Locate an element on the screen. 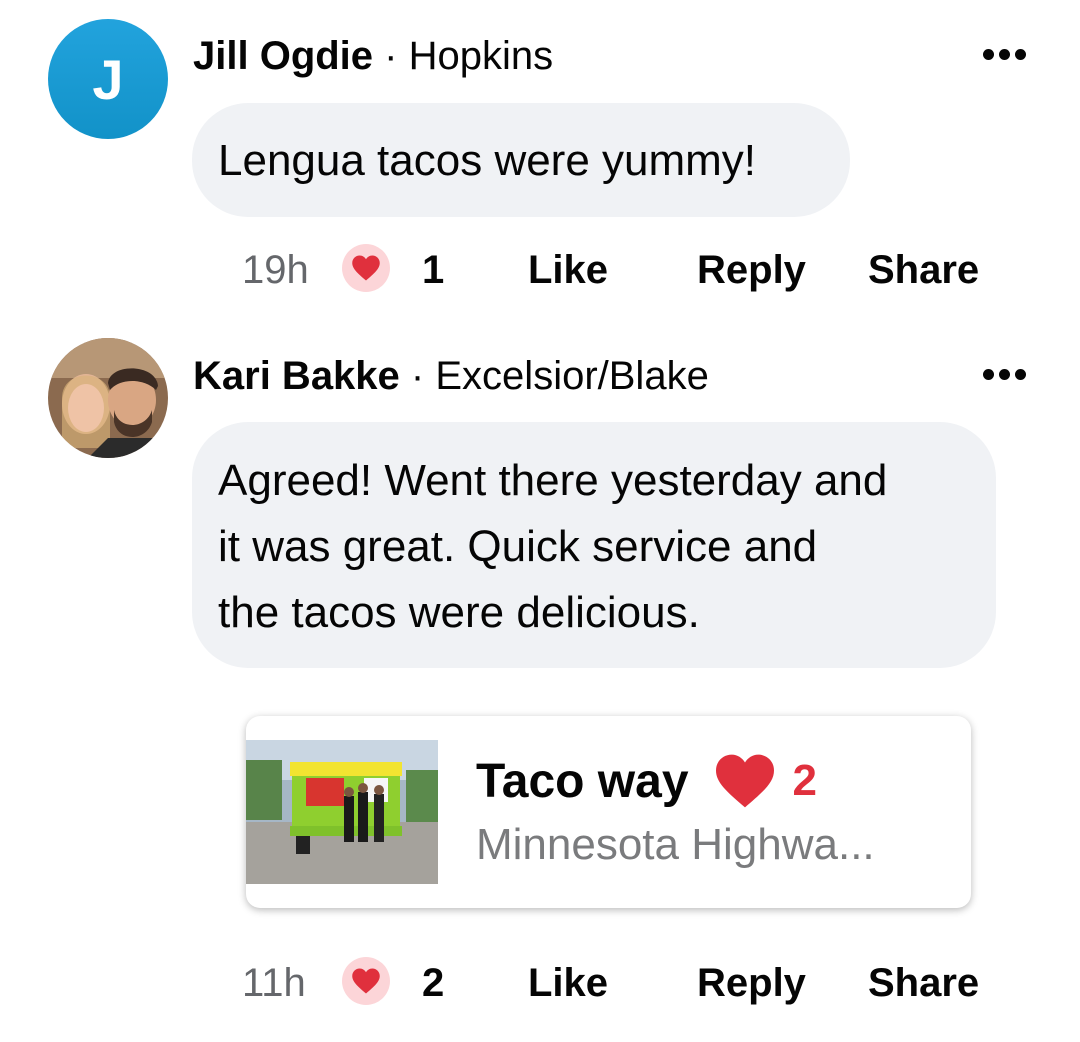 This screenshot has width=1080, height=1042. comment-timestamp: 11h is located at coordinates (274, 983).